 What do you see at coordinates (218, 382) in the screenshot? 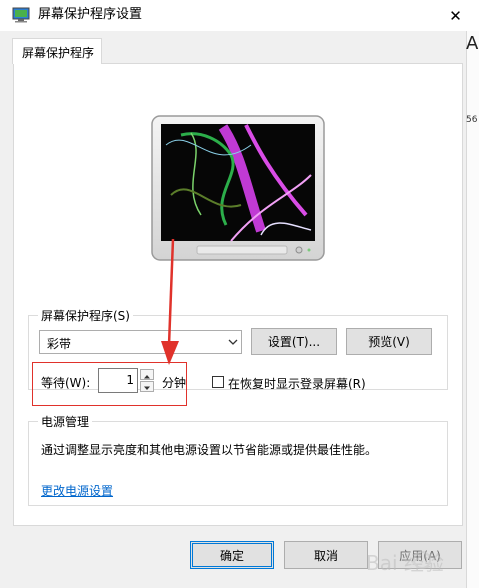
I see `logon-checkbox` at bounding box center [218, 382].